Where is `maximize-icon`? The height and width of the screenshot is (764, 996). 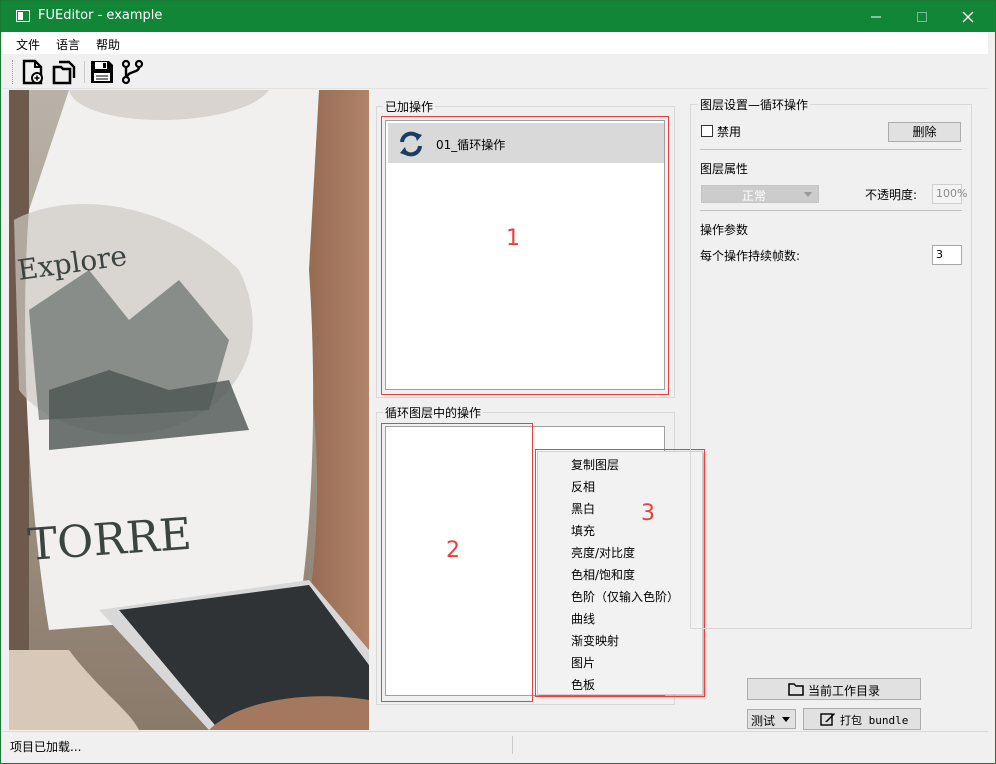
maximize-icon is located at coordinates (922, 16).